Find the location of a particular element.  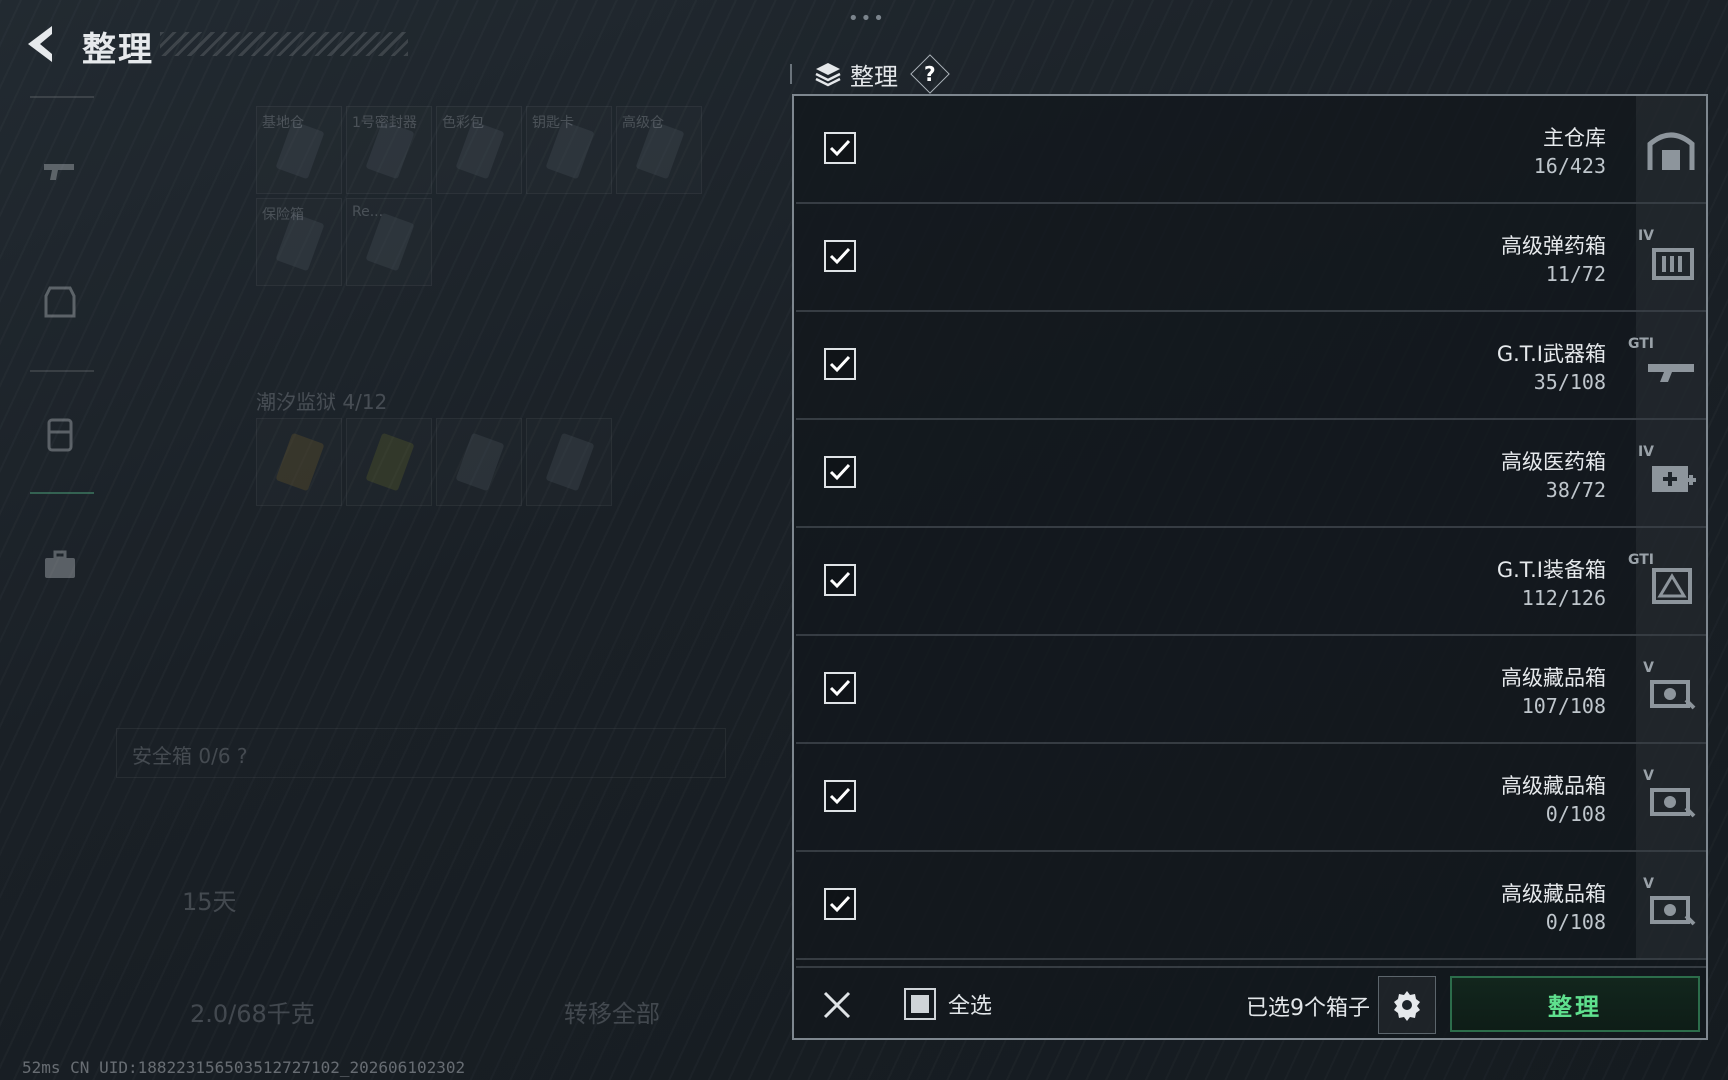

bg-item-label: 保险箱 is located at coordinates (283, 215).